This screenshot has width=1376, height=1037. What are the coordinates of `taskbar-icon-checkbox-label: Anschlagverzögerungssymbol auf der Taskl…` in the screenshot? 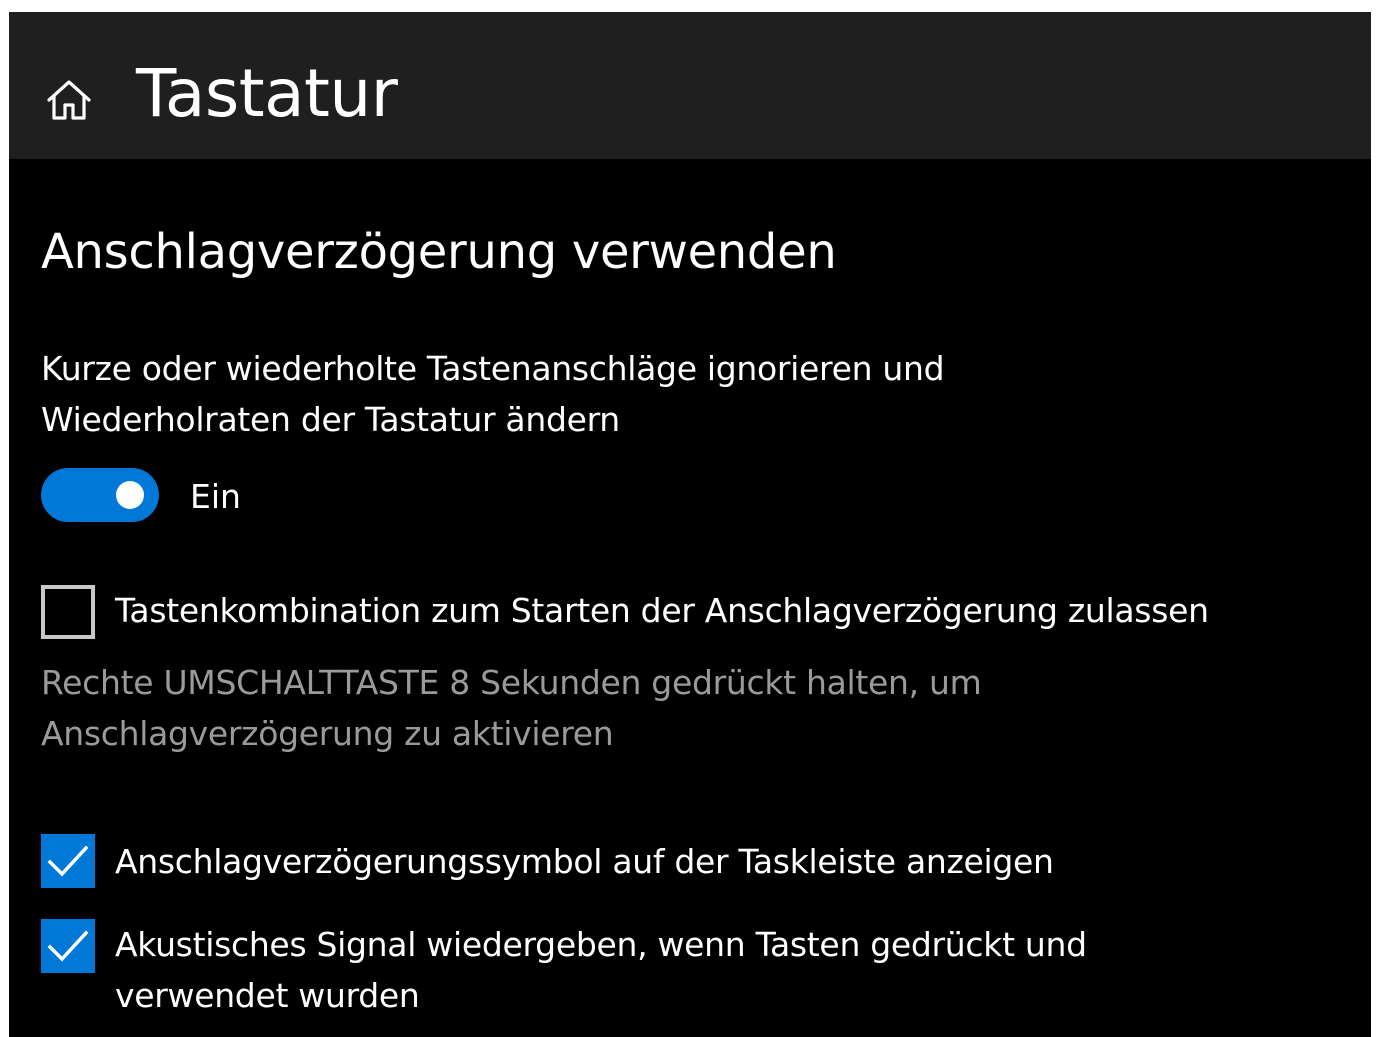 It's located at (584, 861).